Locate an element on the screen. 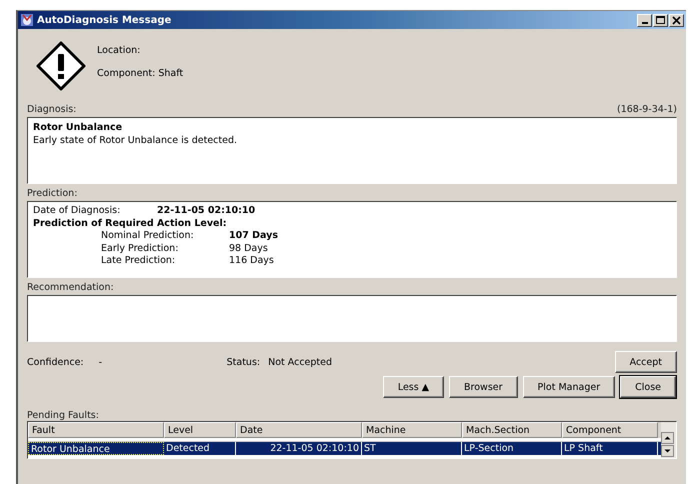 The height and width of the screenshot is (484, 692). maximize-icon is located at coordinates (660, 20).